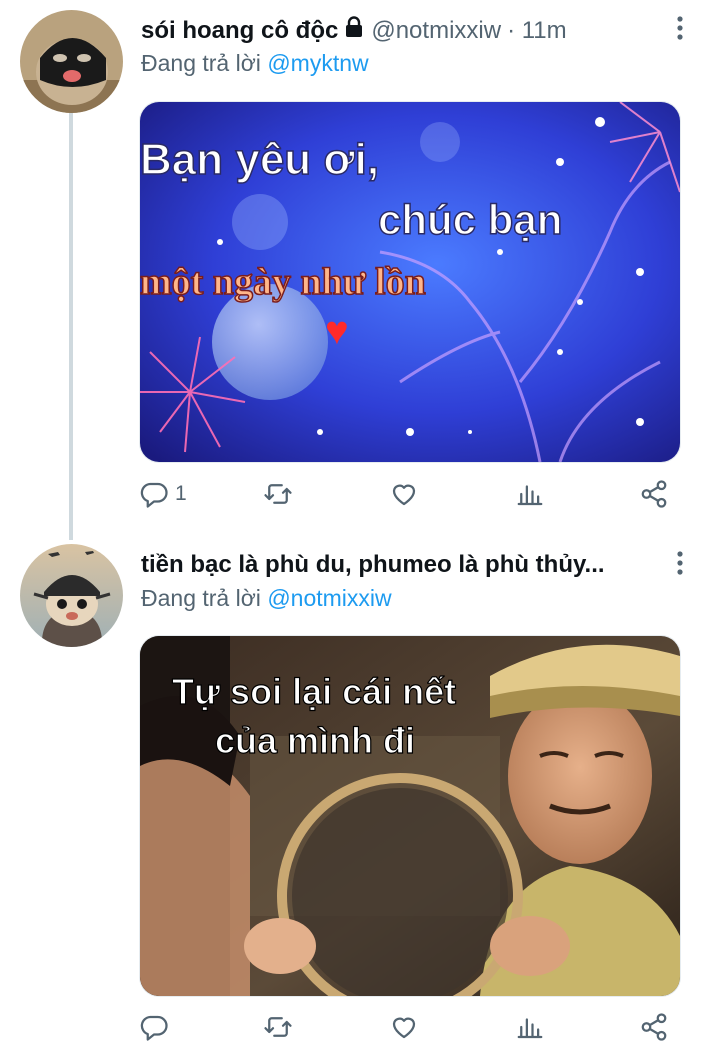 The height and width of the screenshot is (1056, 718). I want to click on display-name: sói hoang cô độc, so click(239, 31).